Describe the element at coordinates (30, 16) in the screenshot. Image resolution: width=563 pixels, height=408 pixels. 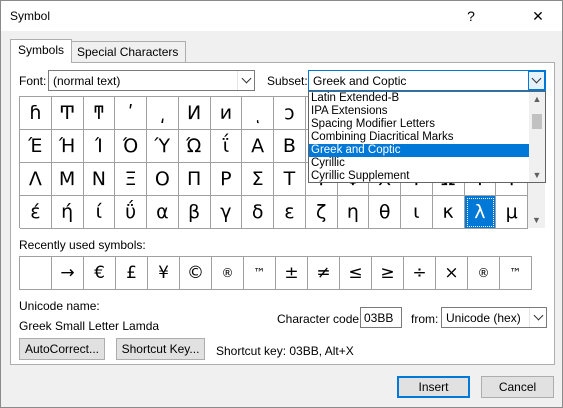
I see `dialog-title: Symbol` at that location.